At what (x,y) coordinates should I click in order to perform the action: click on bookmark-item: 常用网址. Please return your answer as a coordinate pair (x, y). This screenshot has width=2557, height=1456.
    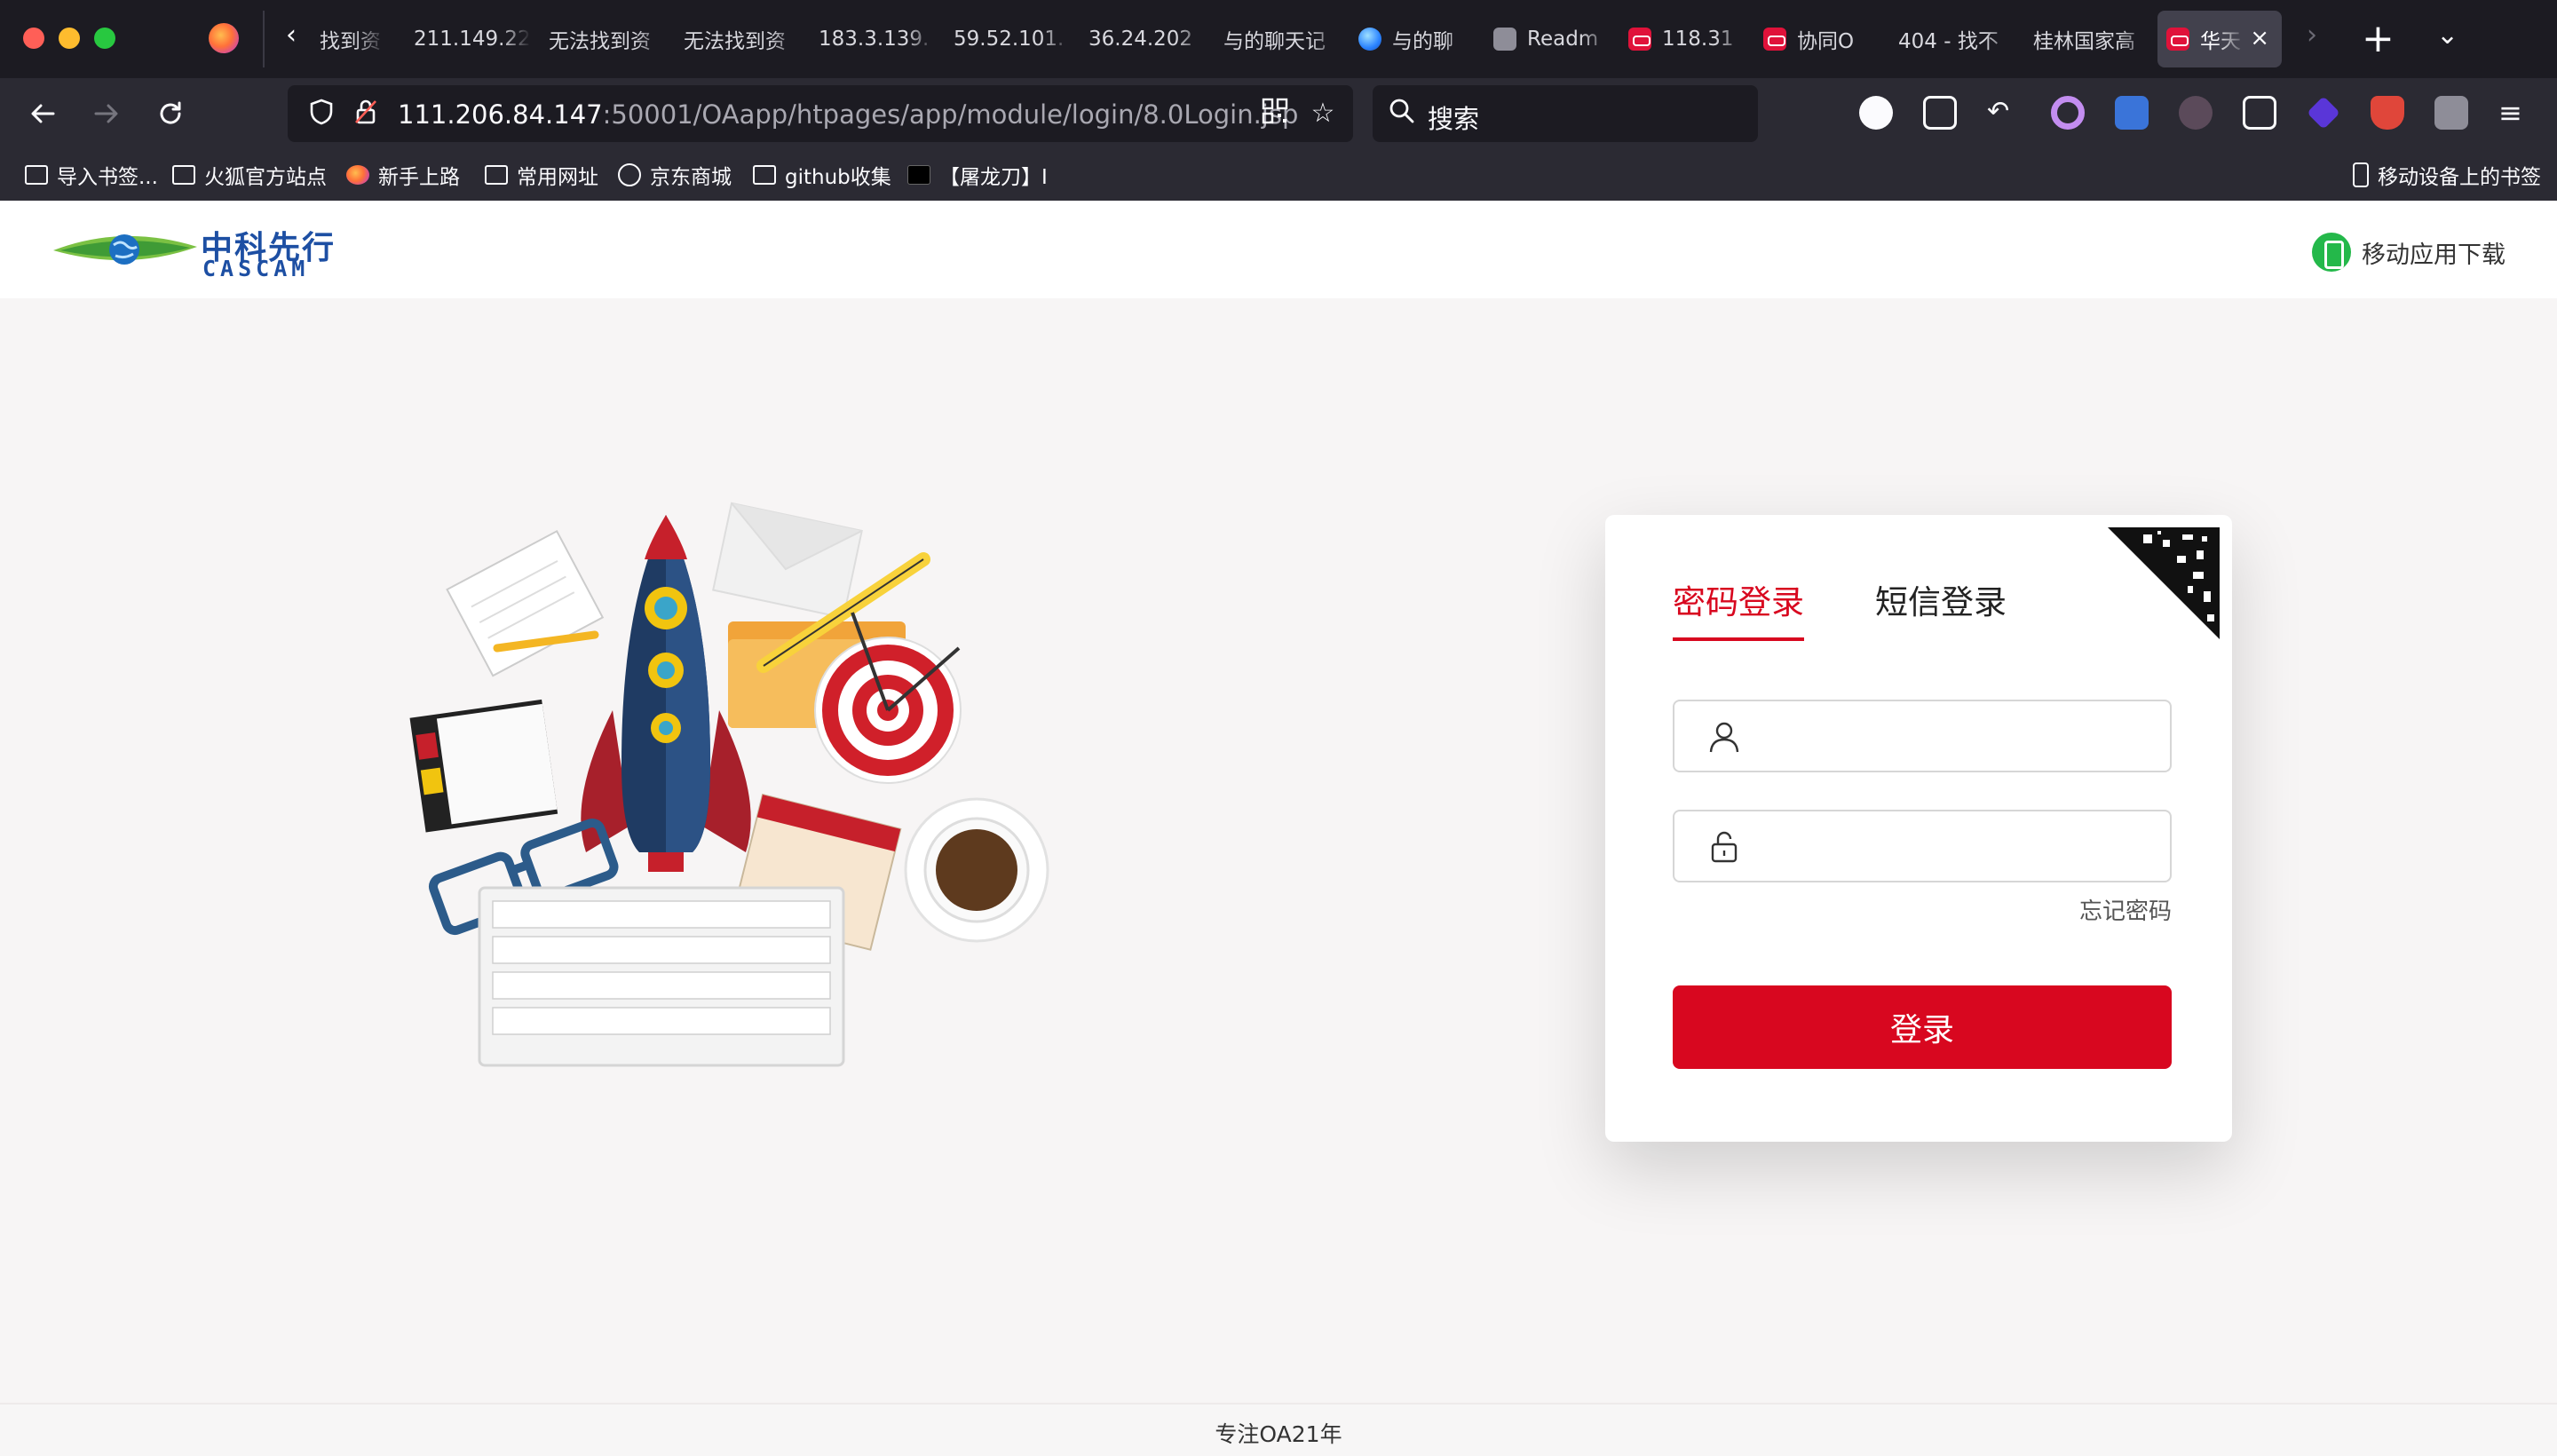
    Looking at the image, I should click on (541, 175).